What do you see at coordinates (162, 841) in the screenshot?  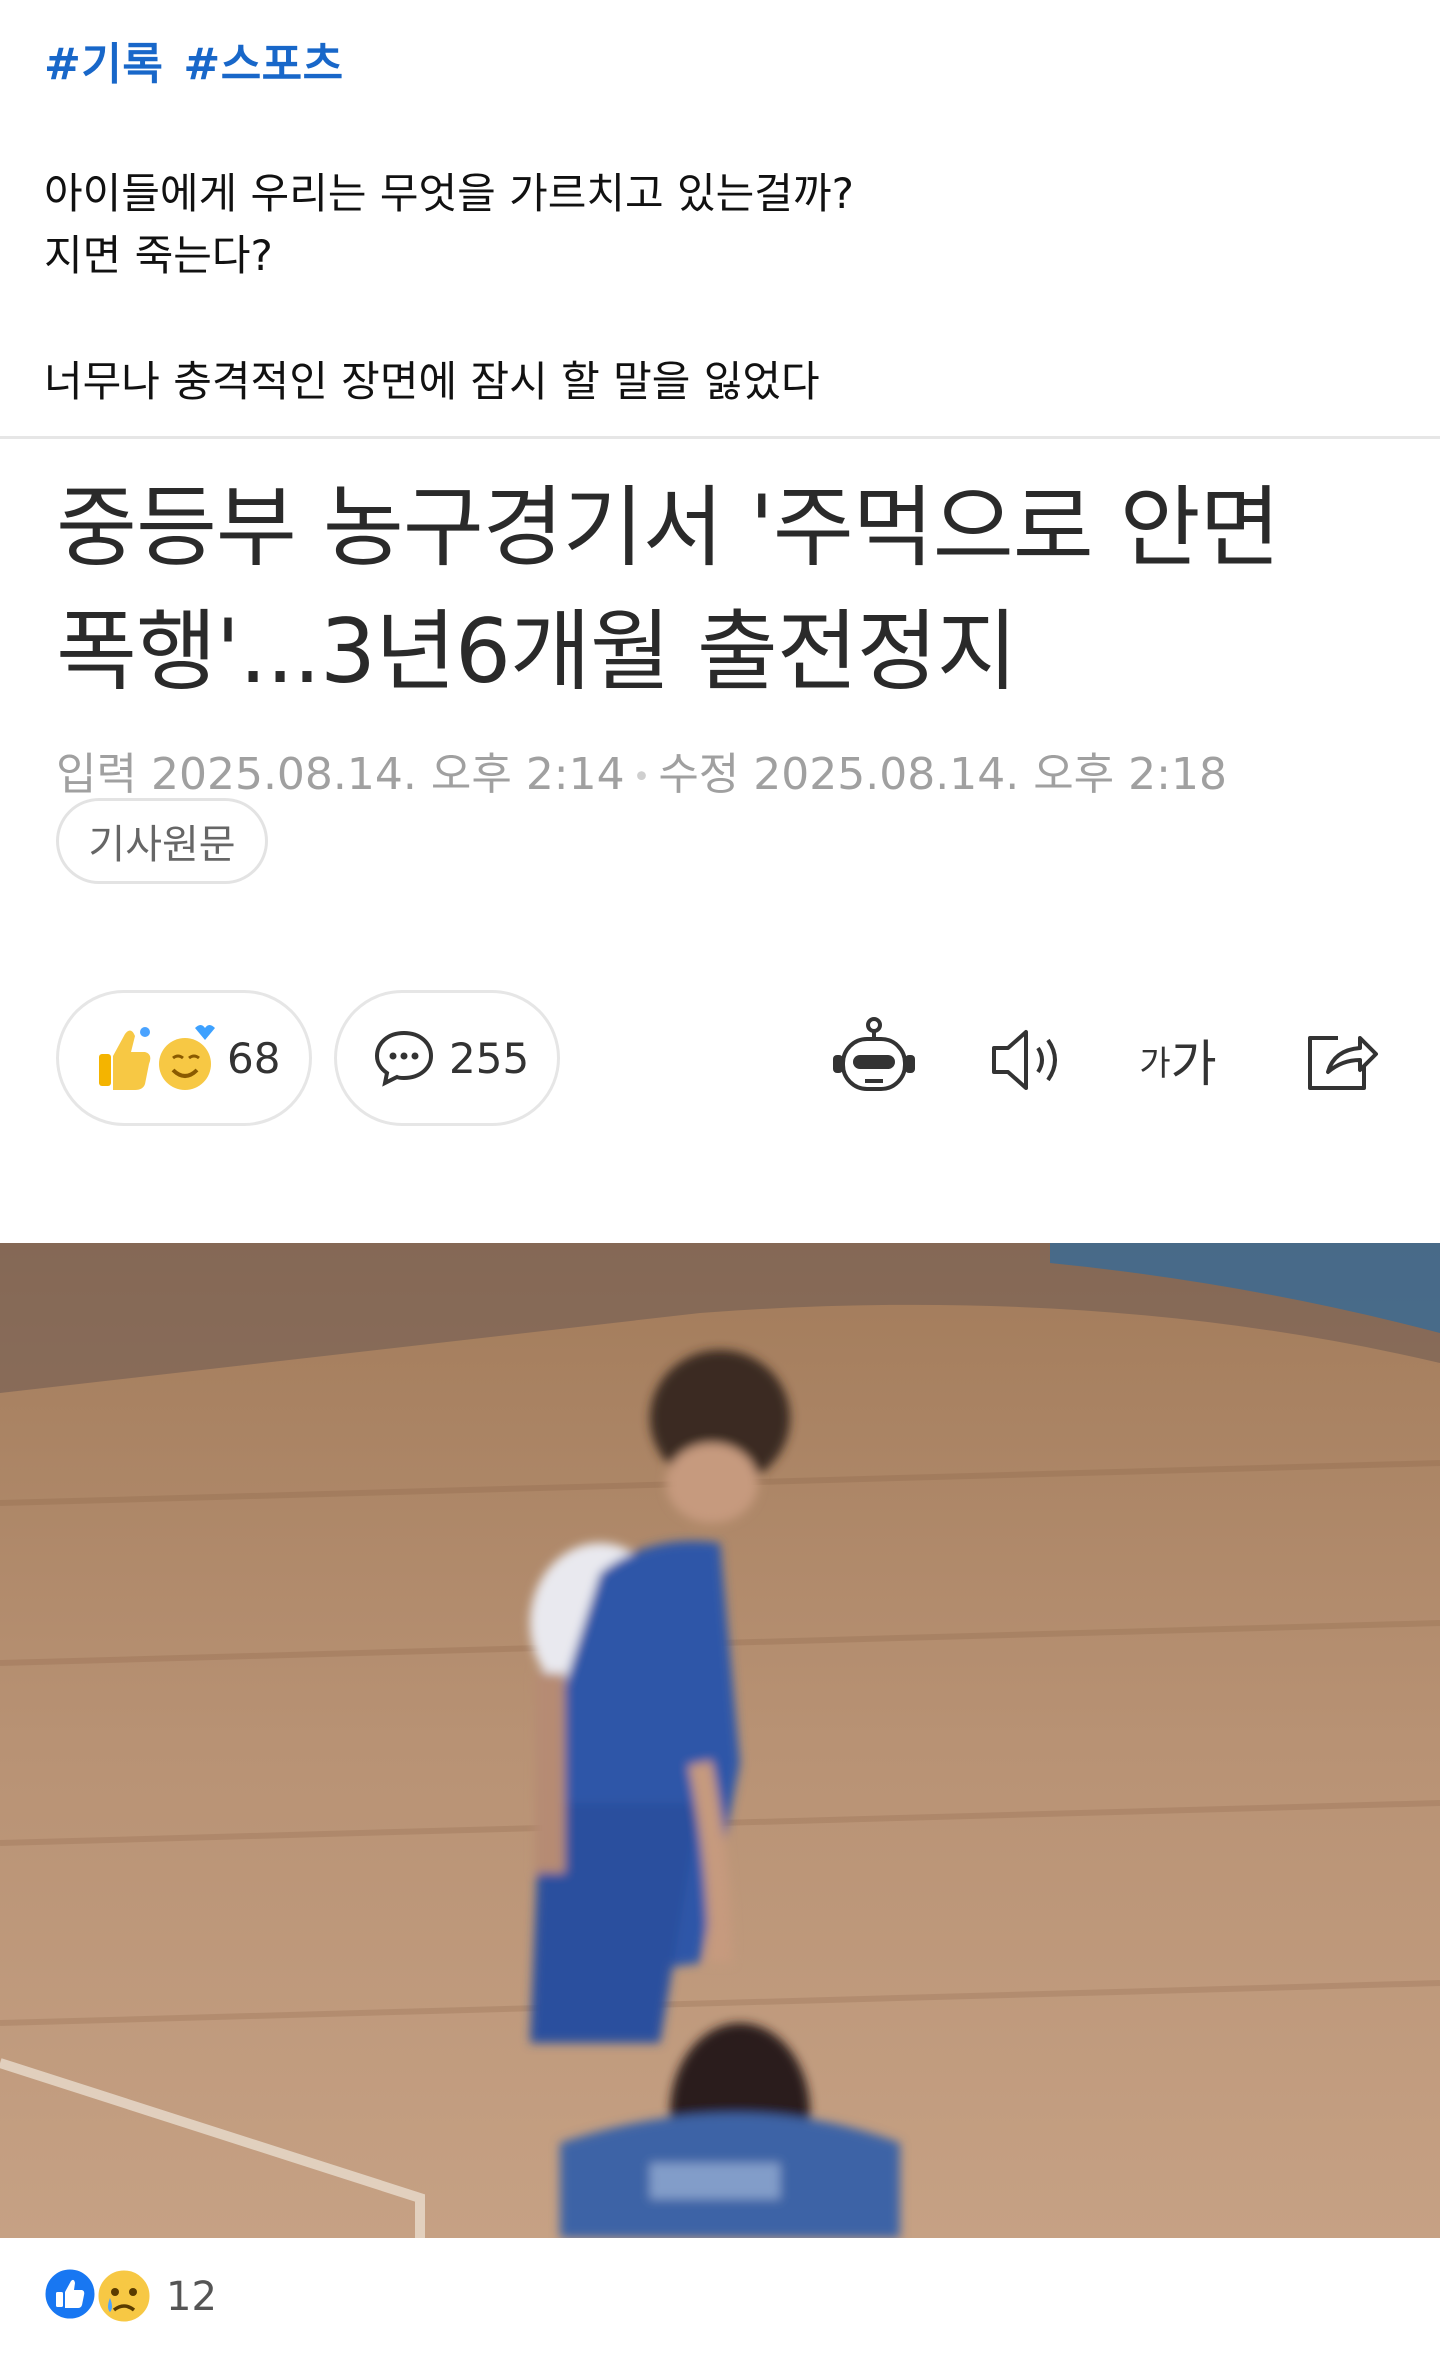 I see `original-article-button: 기사원문` at bounding box center [162, 841].